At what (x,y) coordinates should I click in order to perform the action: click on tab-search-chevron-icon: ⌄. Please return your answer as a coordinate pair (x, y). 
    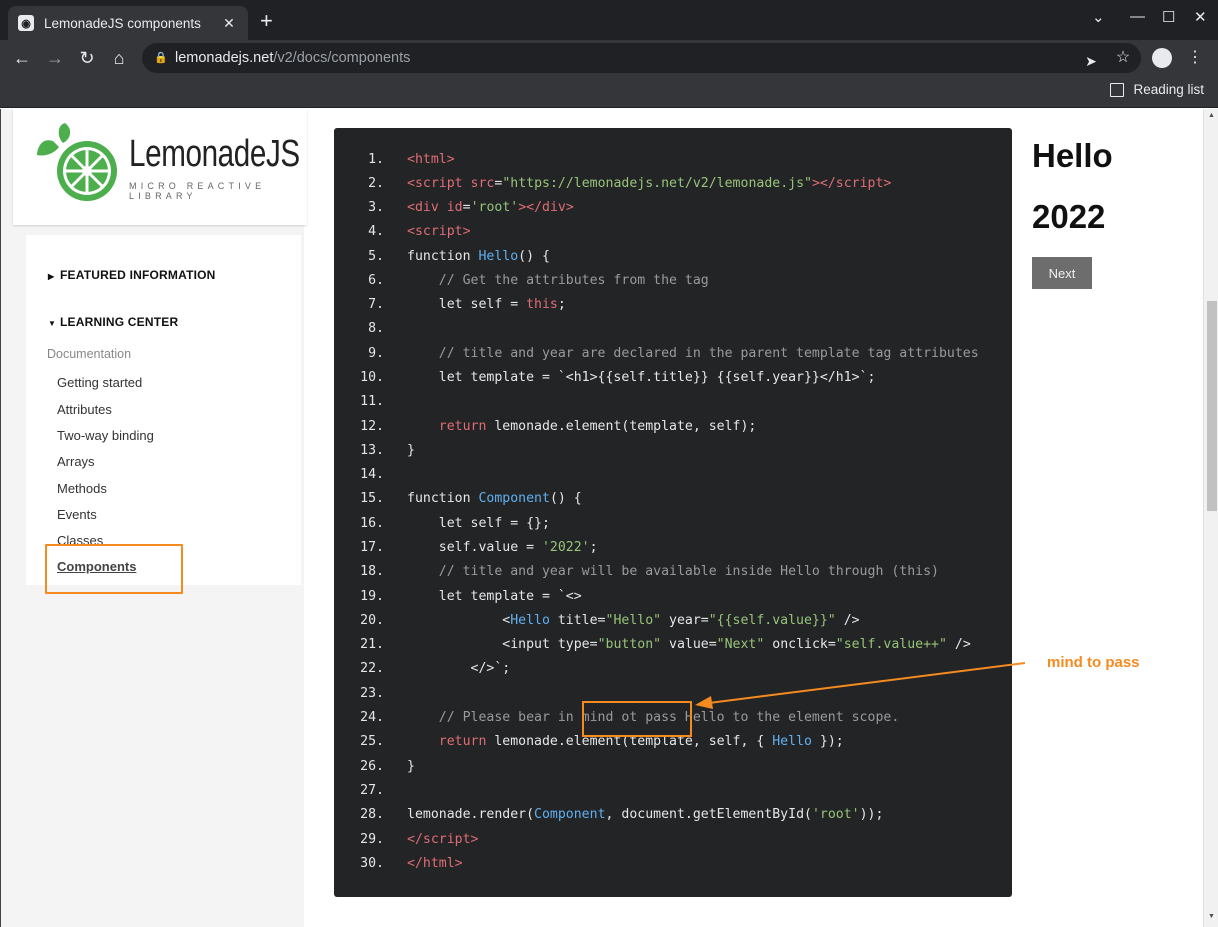
    Looking at the image, I should click on (1098, 17).